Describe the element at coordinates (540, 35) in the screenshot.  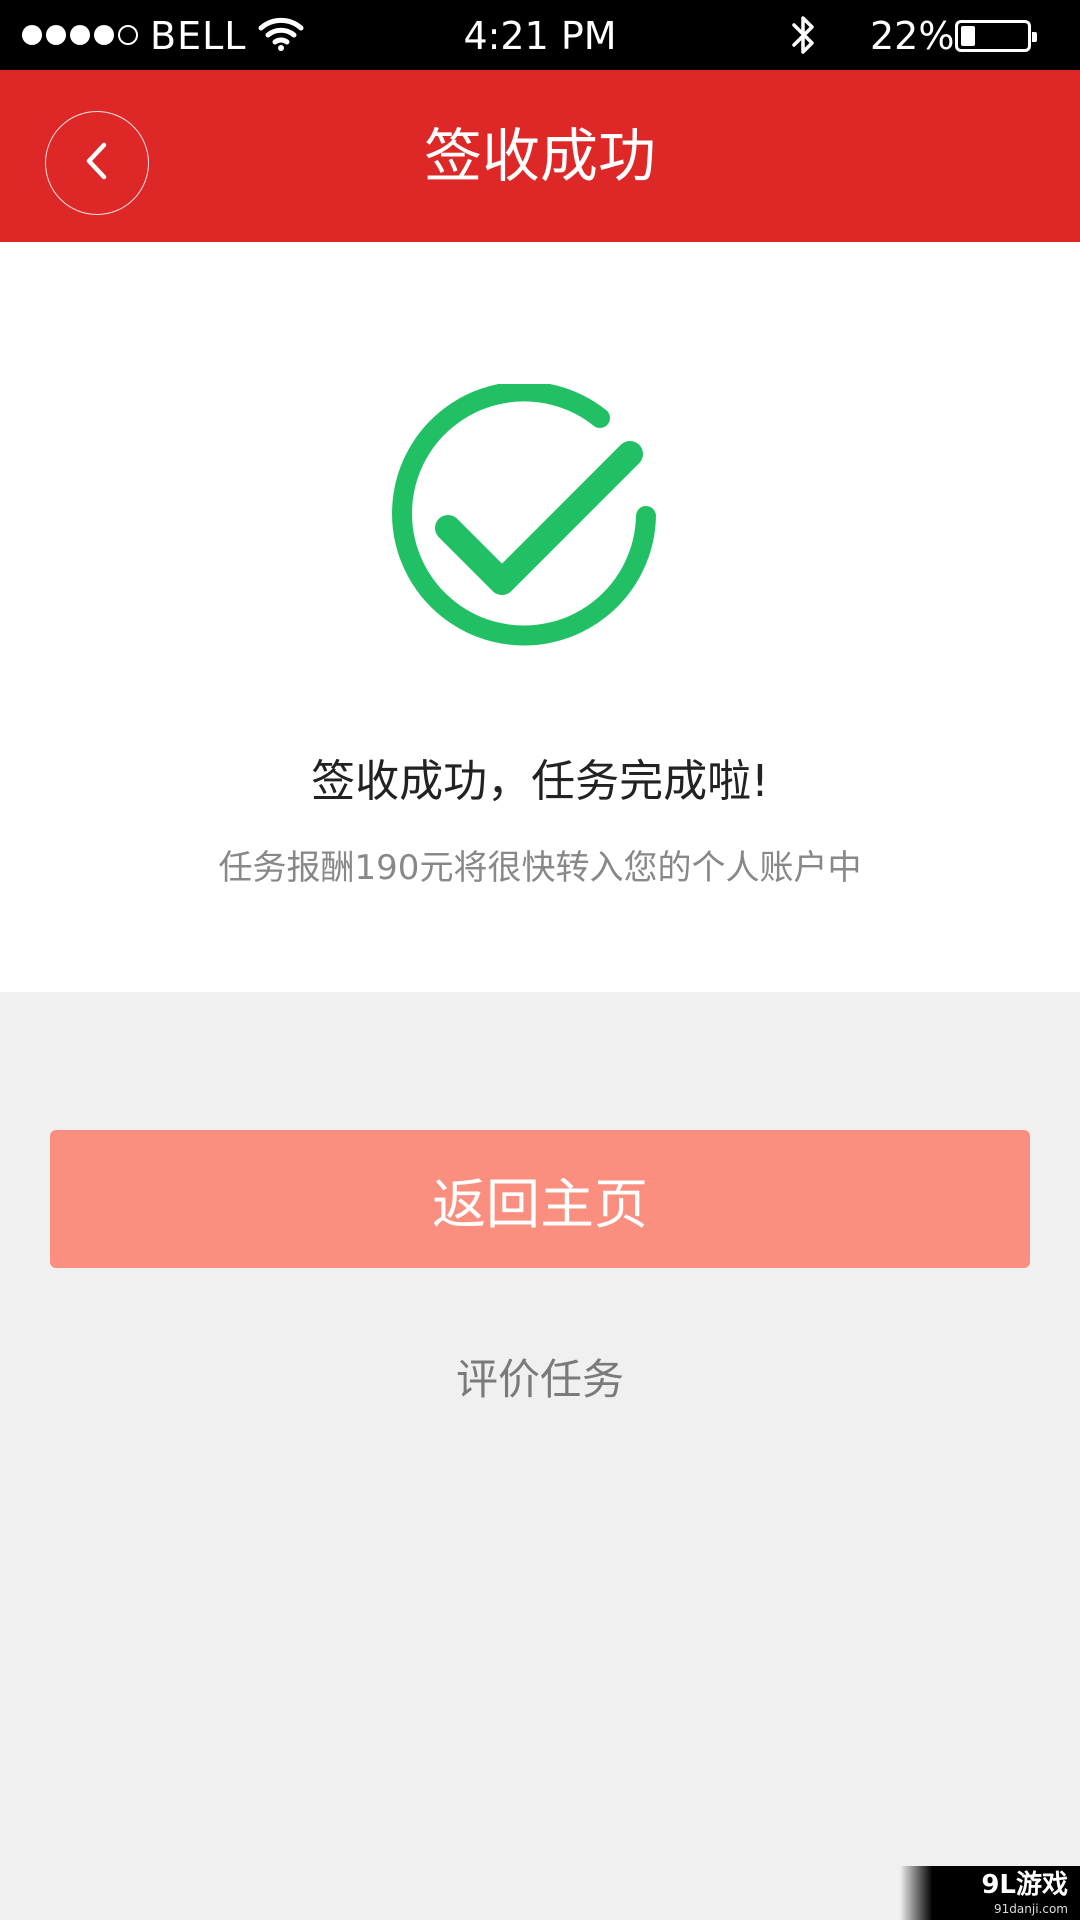
I see `status-bar: BELL 4:21 PM 22%` at that location.